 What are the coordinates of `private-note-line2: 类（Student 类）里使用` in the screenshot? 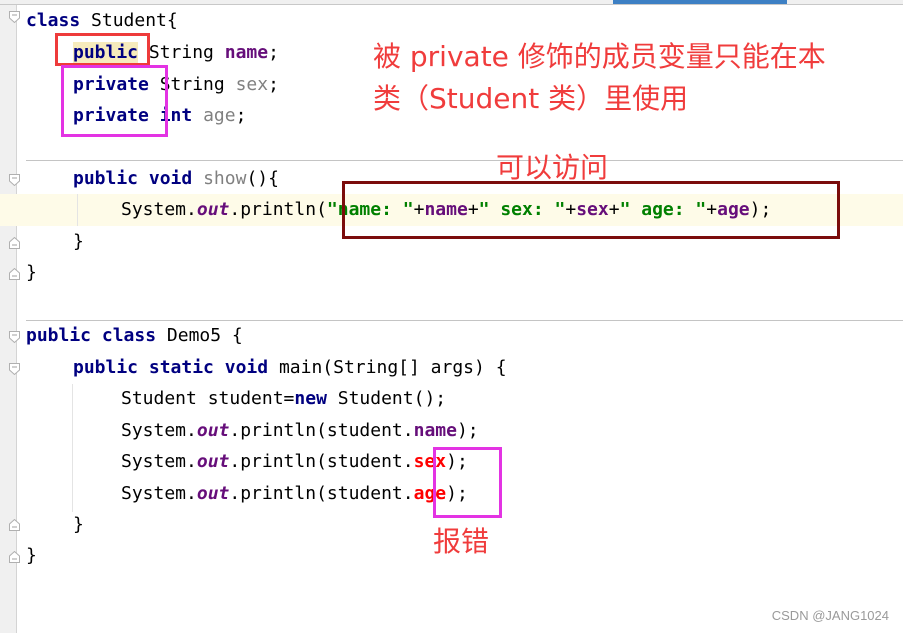 It's located at (531, 98).